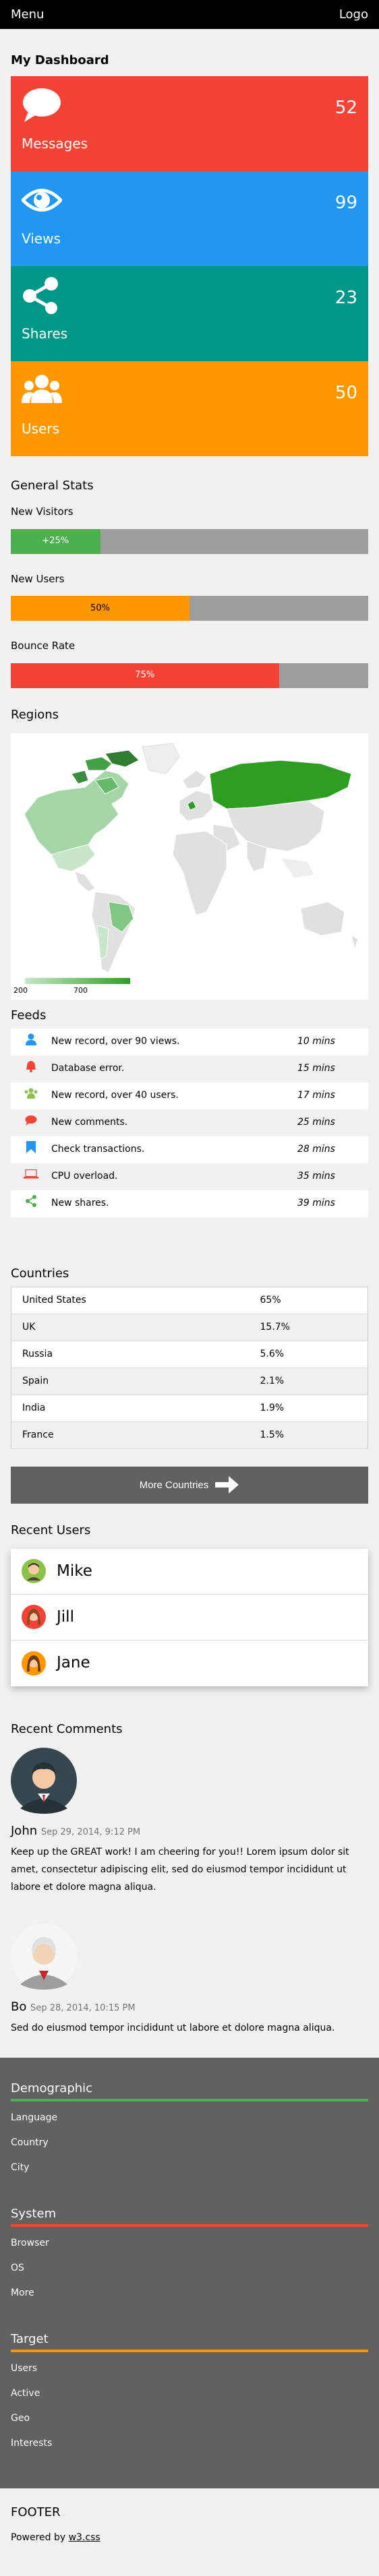 This screenshot has height=2576, width=379. What do you see at coordinates (189, 1095) in the screenshot?
I see `table-row: New record, over 40 users. 17 mins` at bounding box center [189, 1095].